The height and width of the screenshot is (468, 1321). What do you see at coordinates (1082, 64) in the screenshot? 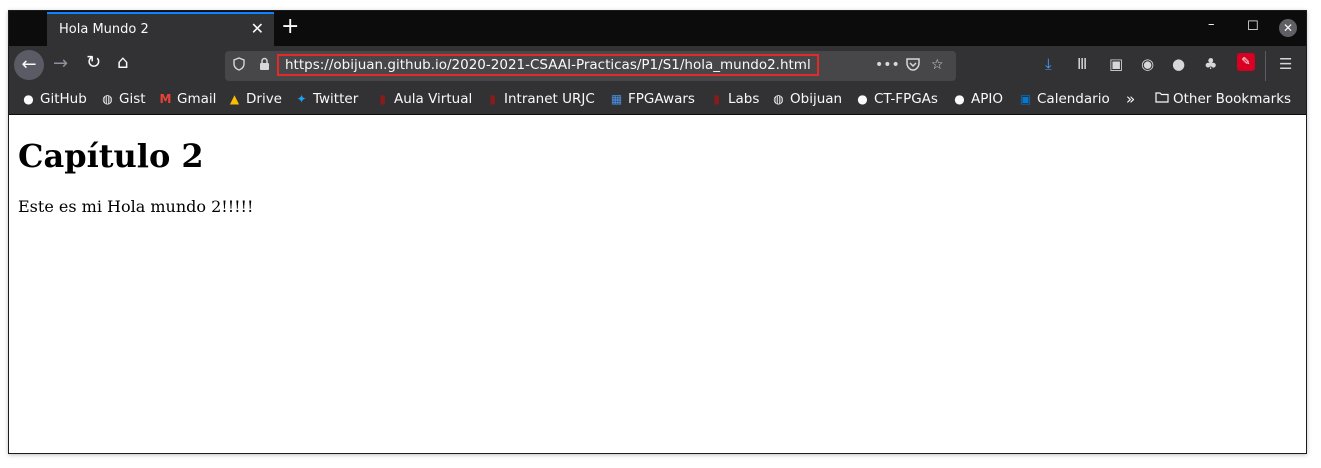
I see `library-icon: Ⅲ` at bounding box center [1082, 64].